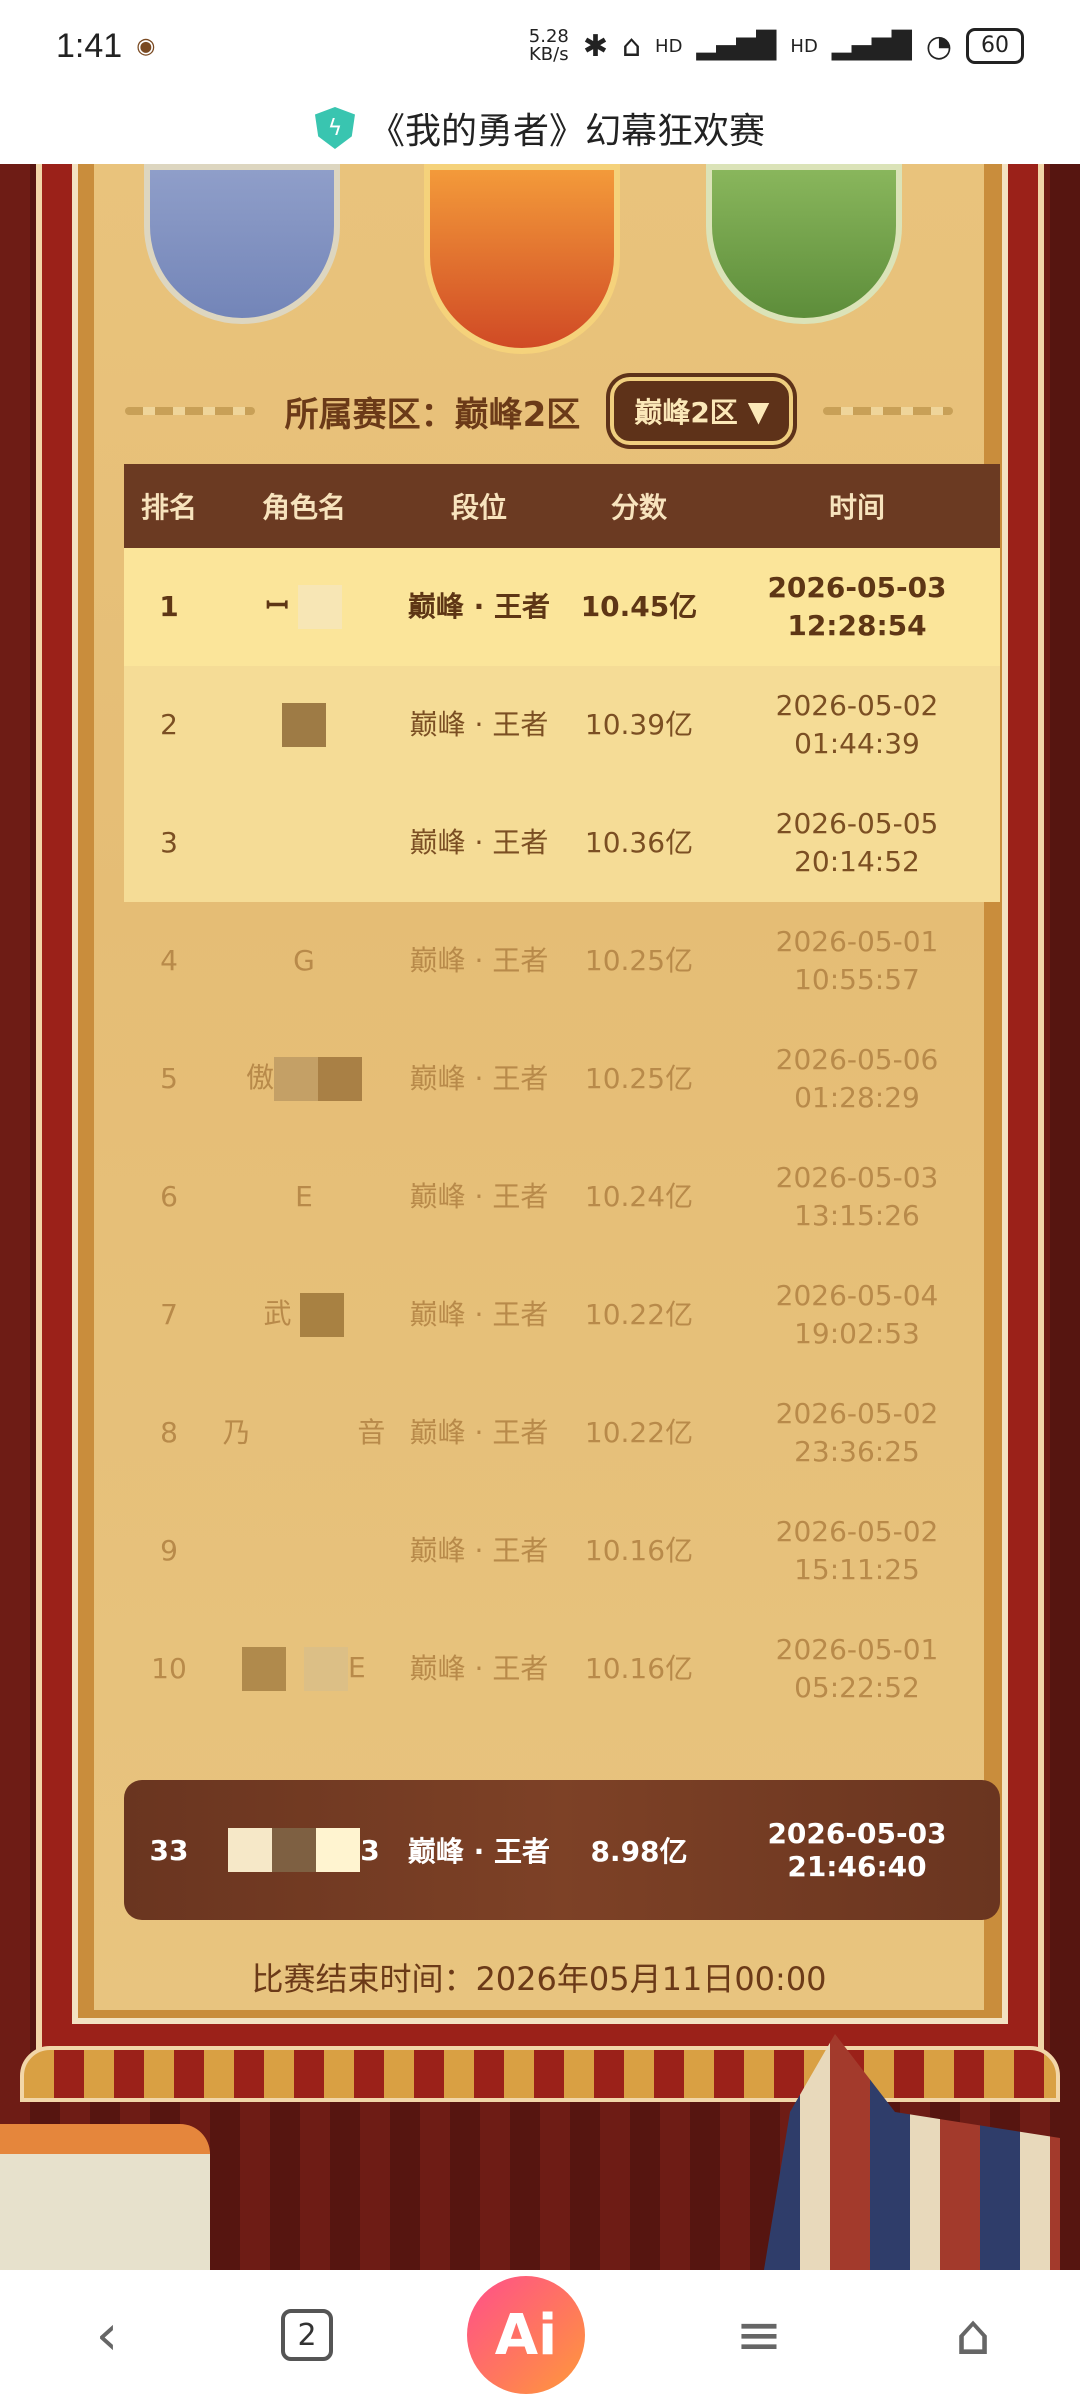 Image resolution: width=1080 pixels, height=2400 pixels. Describe the element at coordinates (539, 1979) in the screenshot. I see `competition-end-time: 比赛结束时间：2026年05月11日00:00` at that location.